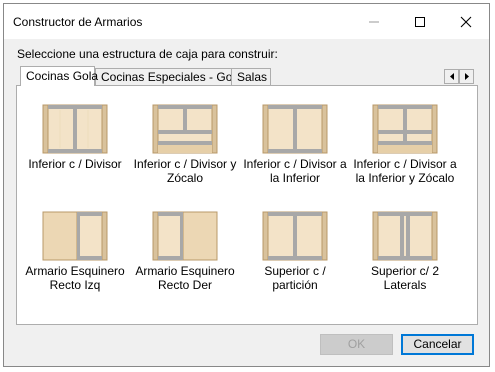  I want to click on cabinet-item-label: Superior c/ 2 Laterals, so click(405, 278).